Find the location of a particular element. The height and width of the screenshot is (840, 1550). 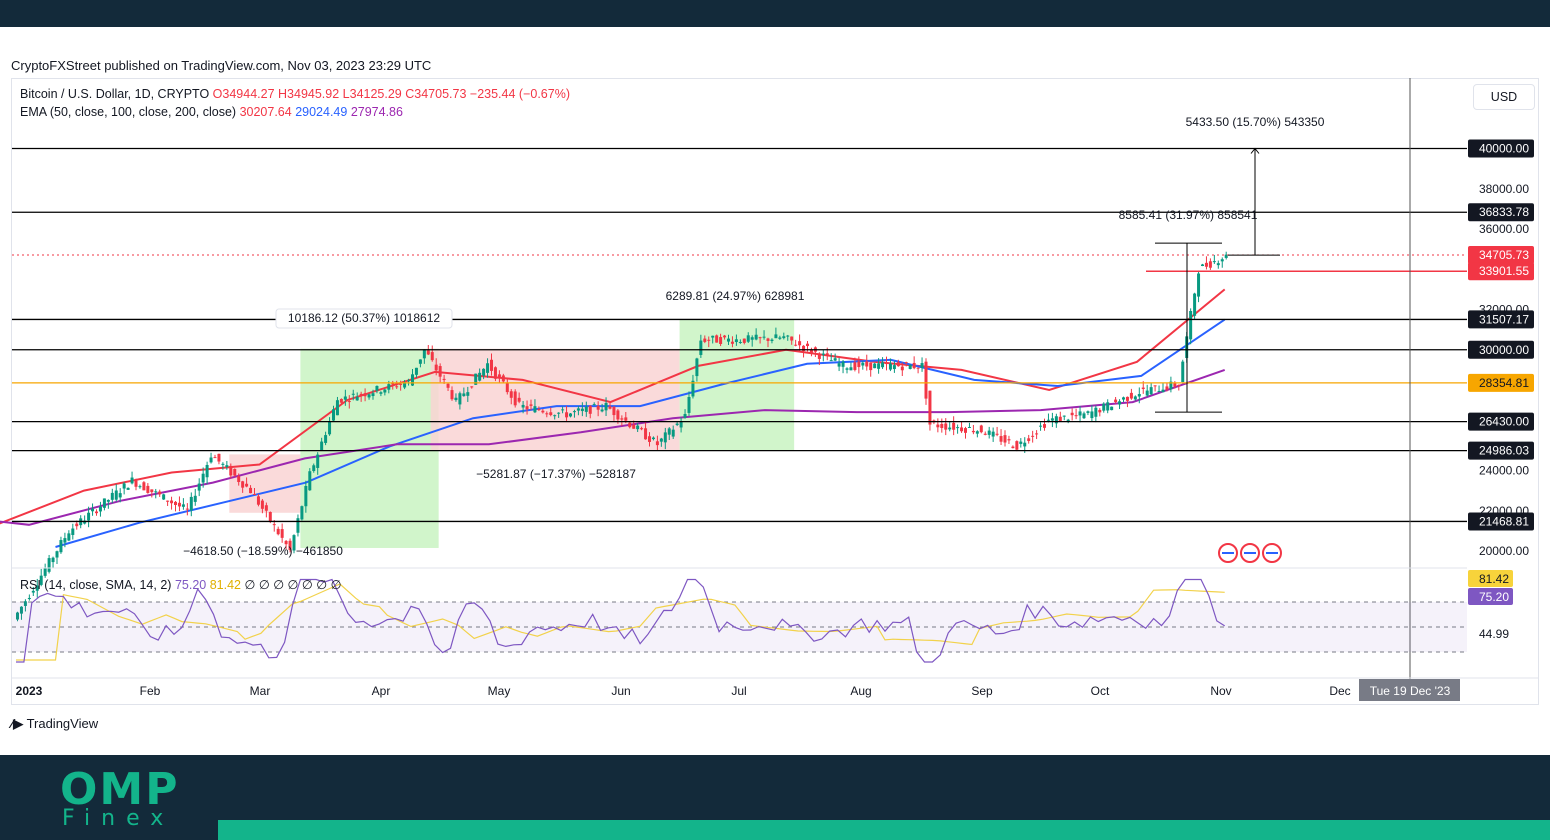

change-value: −235.44 (−0.67%) is located at coordinates (519, 94).